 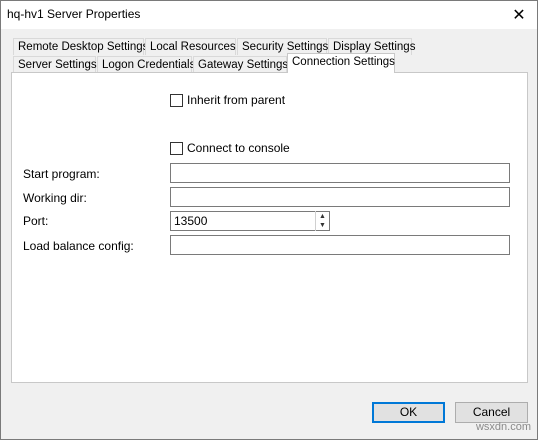 What do you see at coordinates (269, 15) in the screenshot?
I see `title-bar: hq-hv1 Server Properties ✕` at bounding box center [269, 15].